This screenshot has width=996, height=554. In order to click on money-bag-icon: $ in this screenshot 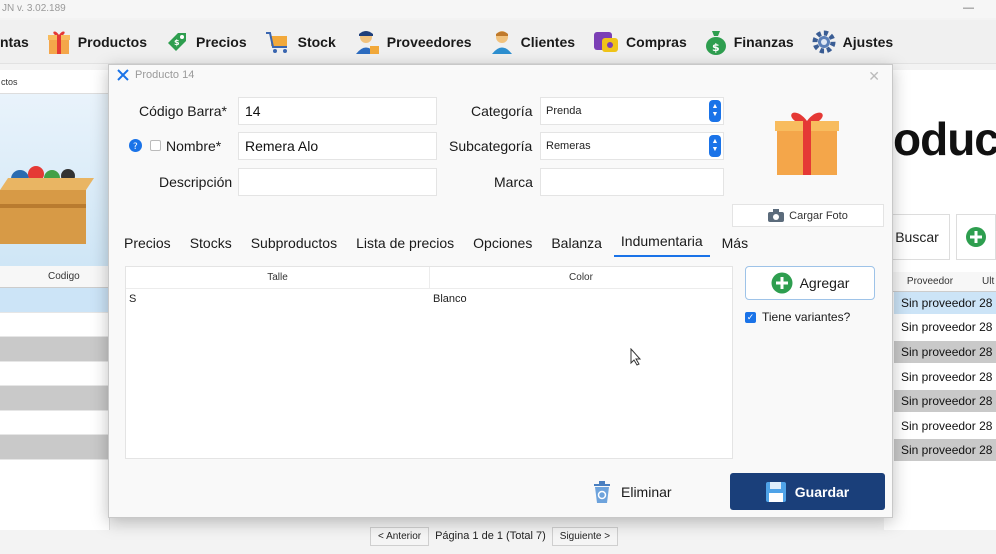, I will do `click(715, 42)`.